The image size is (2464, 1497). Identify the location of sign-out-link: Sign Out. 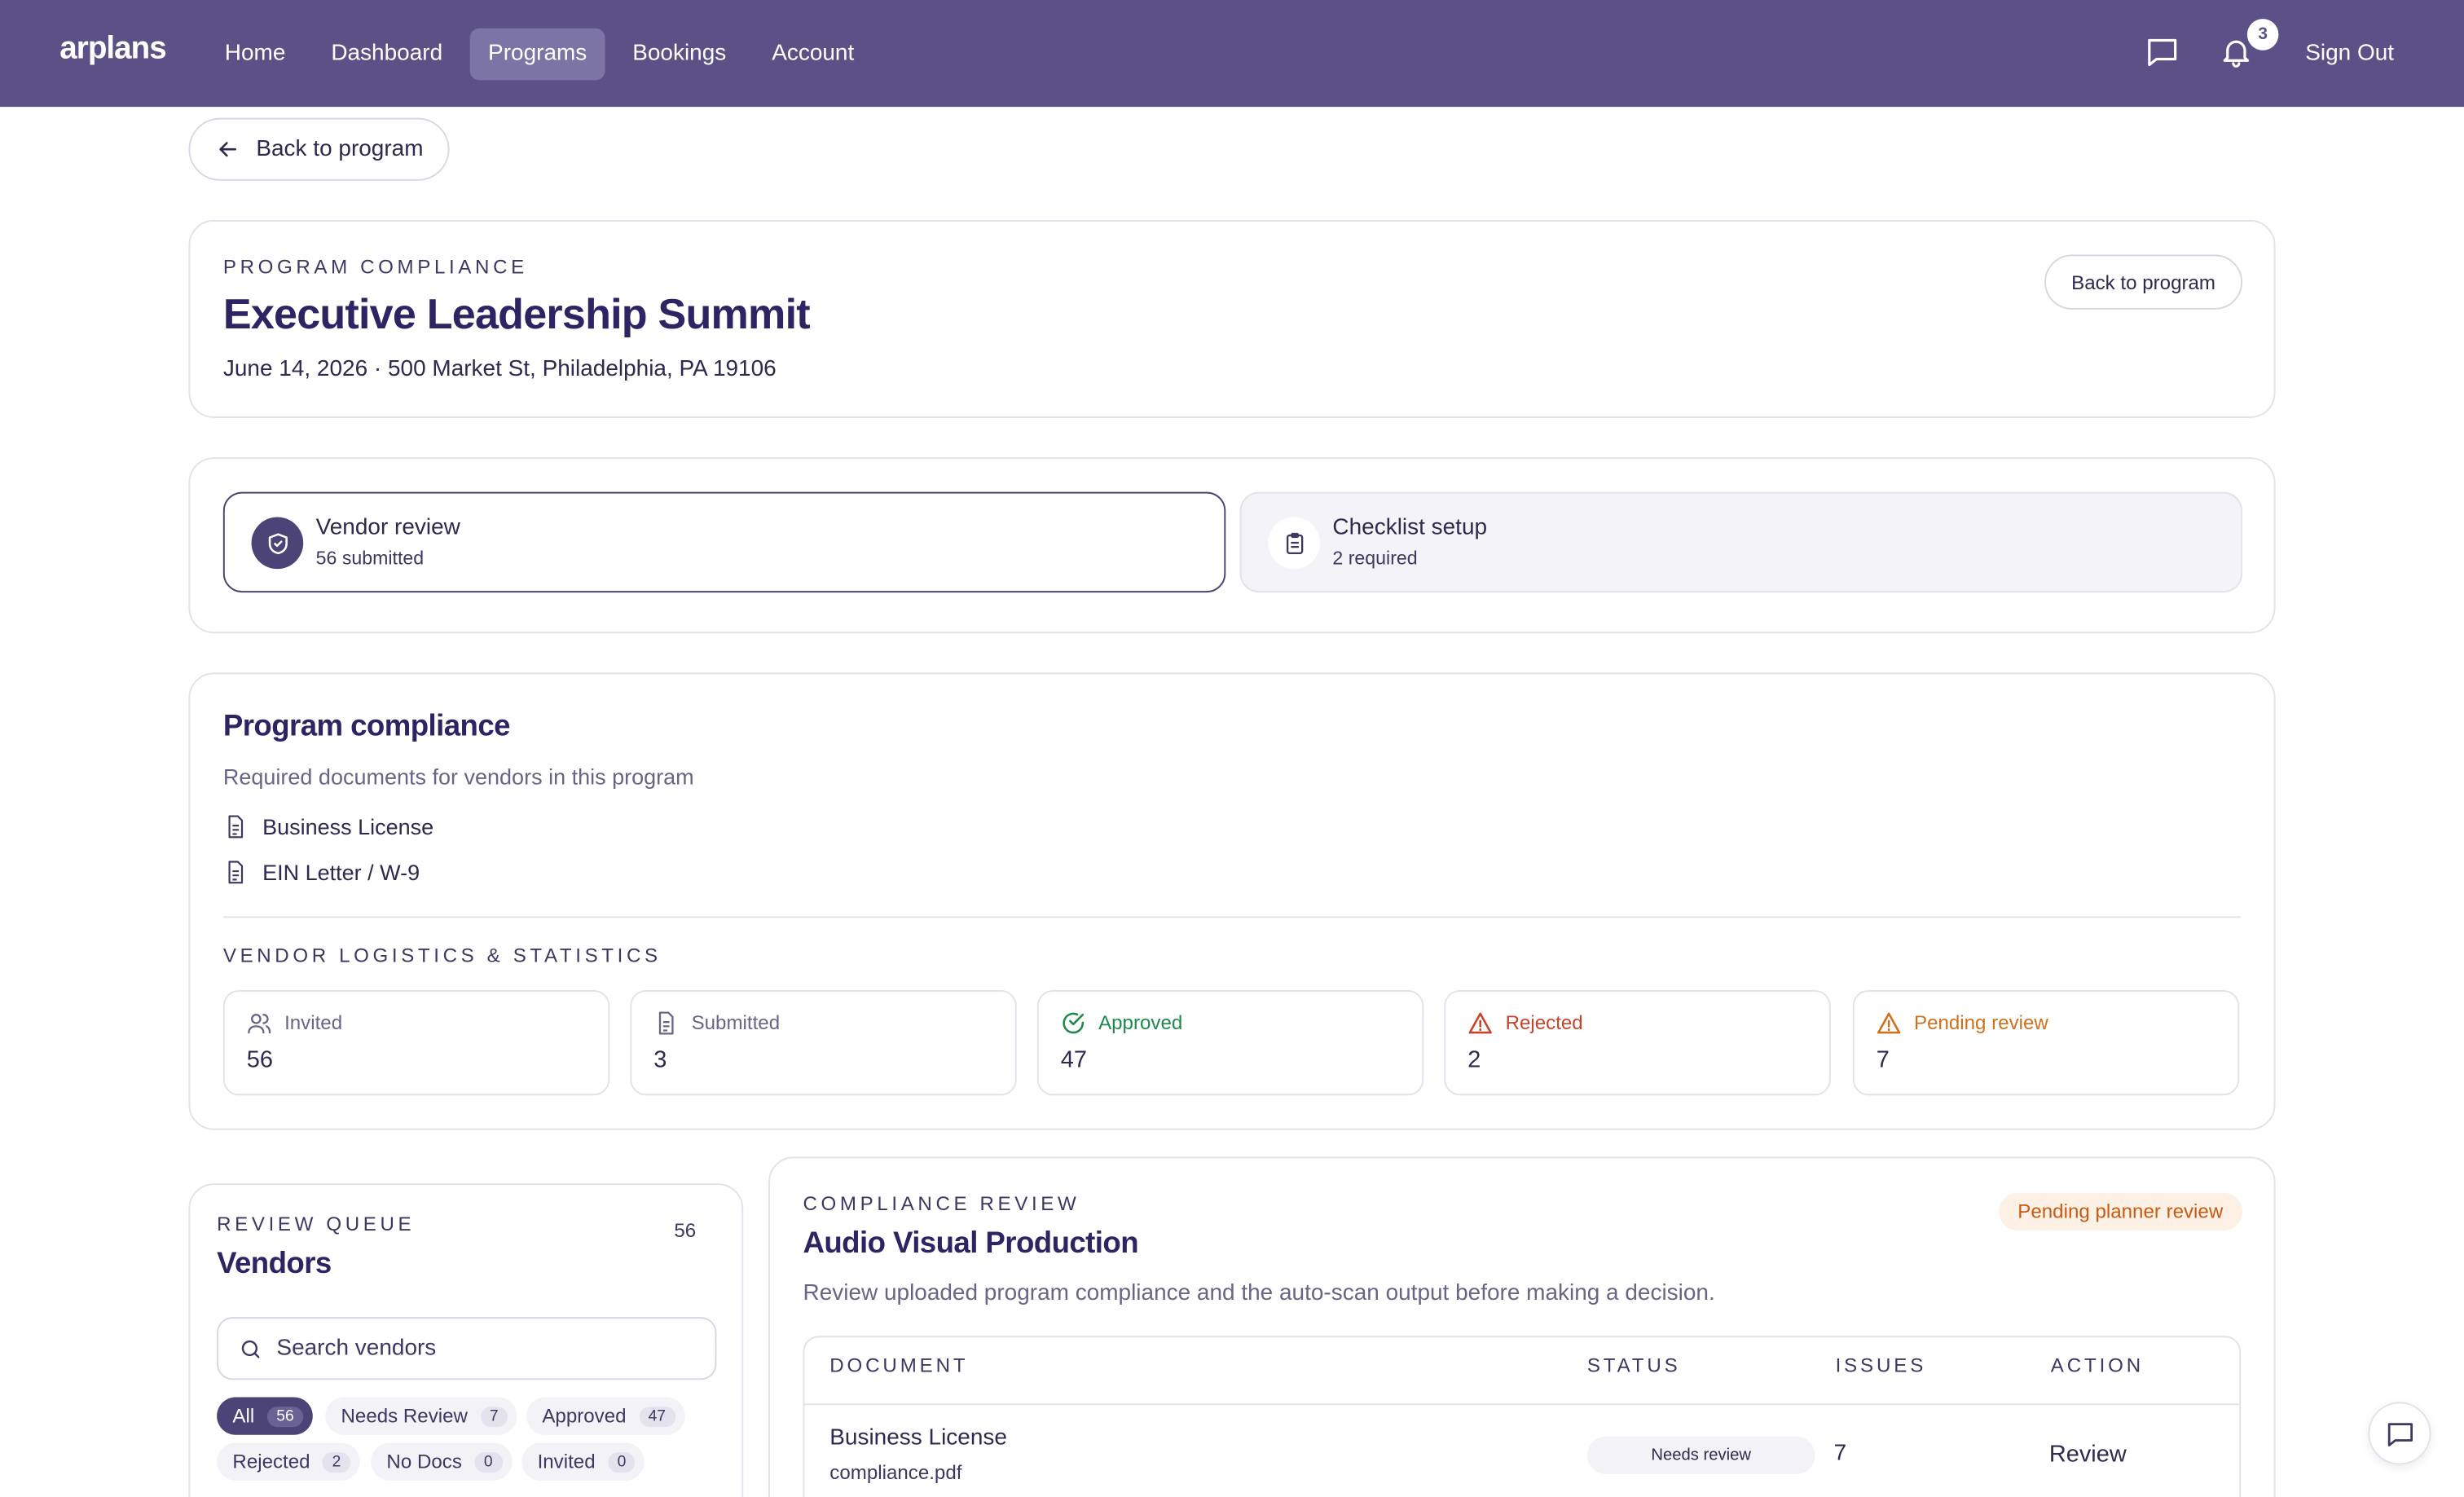
(2349, 53).